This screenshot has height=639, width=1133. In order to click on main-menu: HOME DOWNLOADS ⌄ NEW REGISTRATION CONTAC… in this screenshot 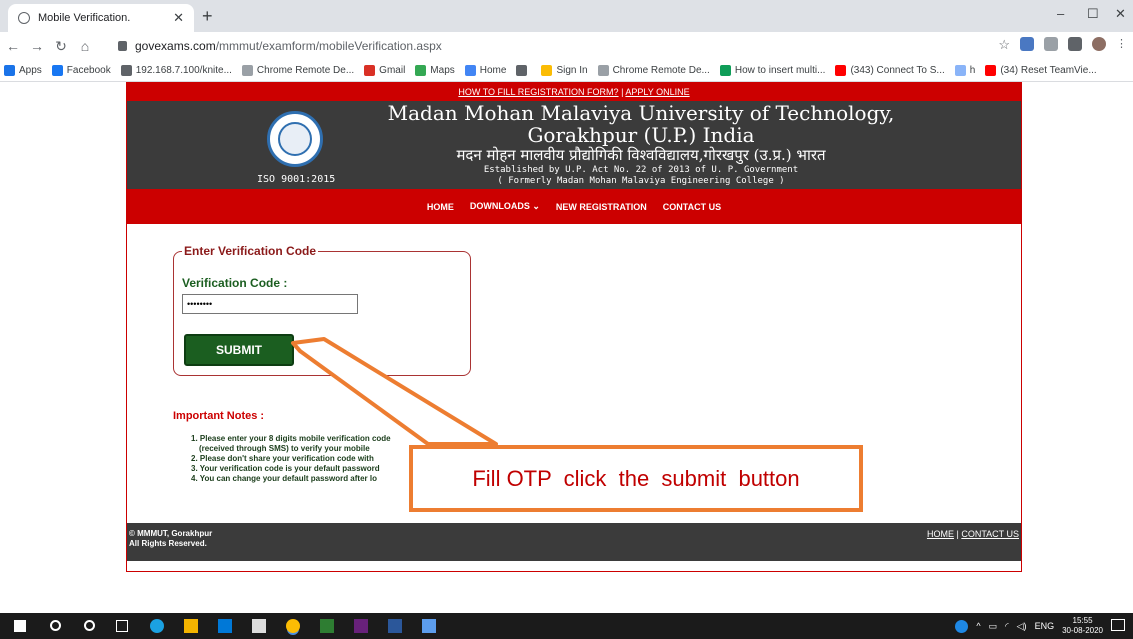, I will do `click(574, 206)`.